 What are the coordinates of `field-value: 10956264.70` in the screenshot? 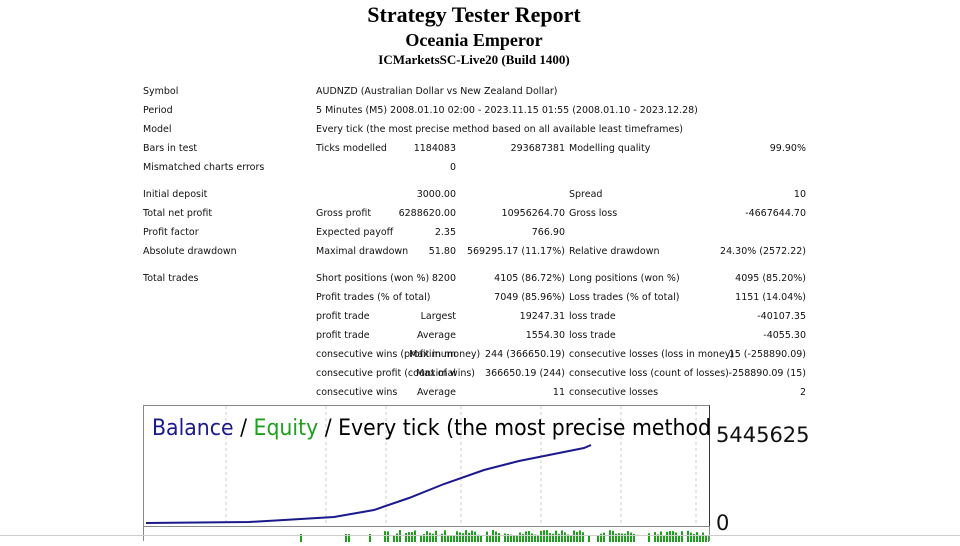 It's located at (533, 213).